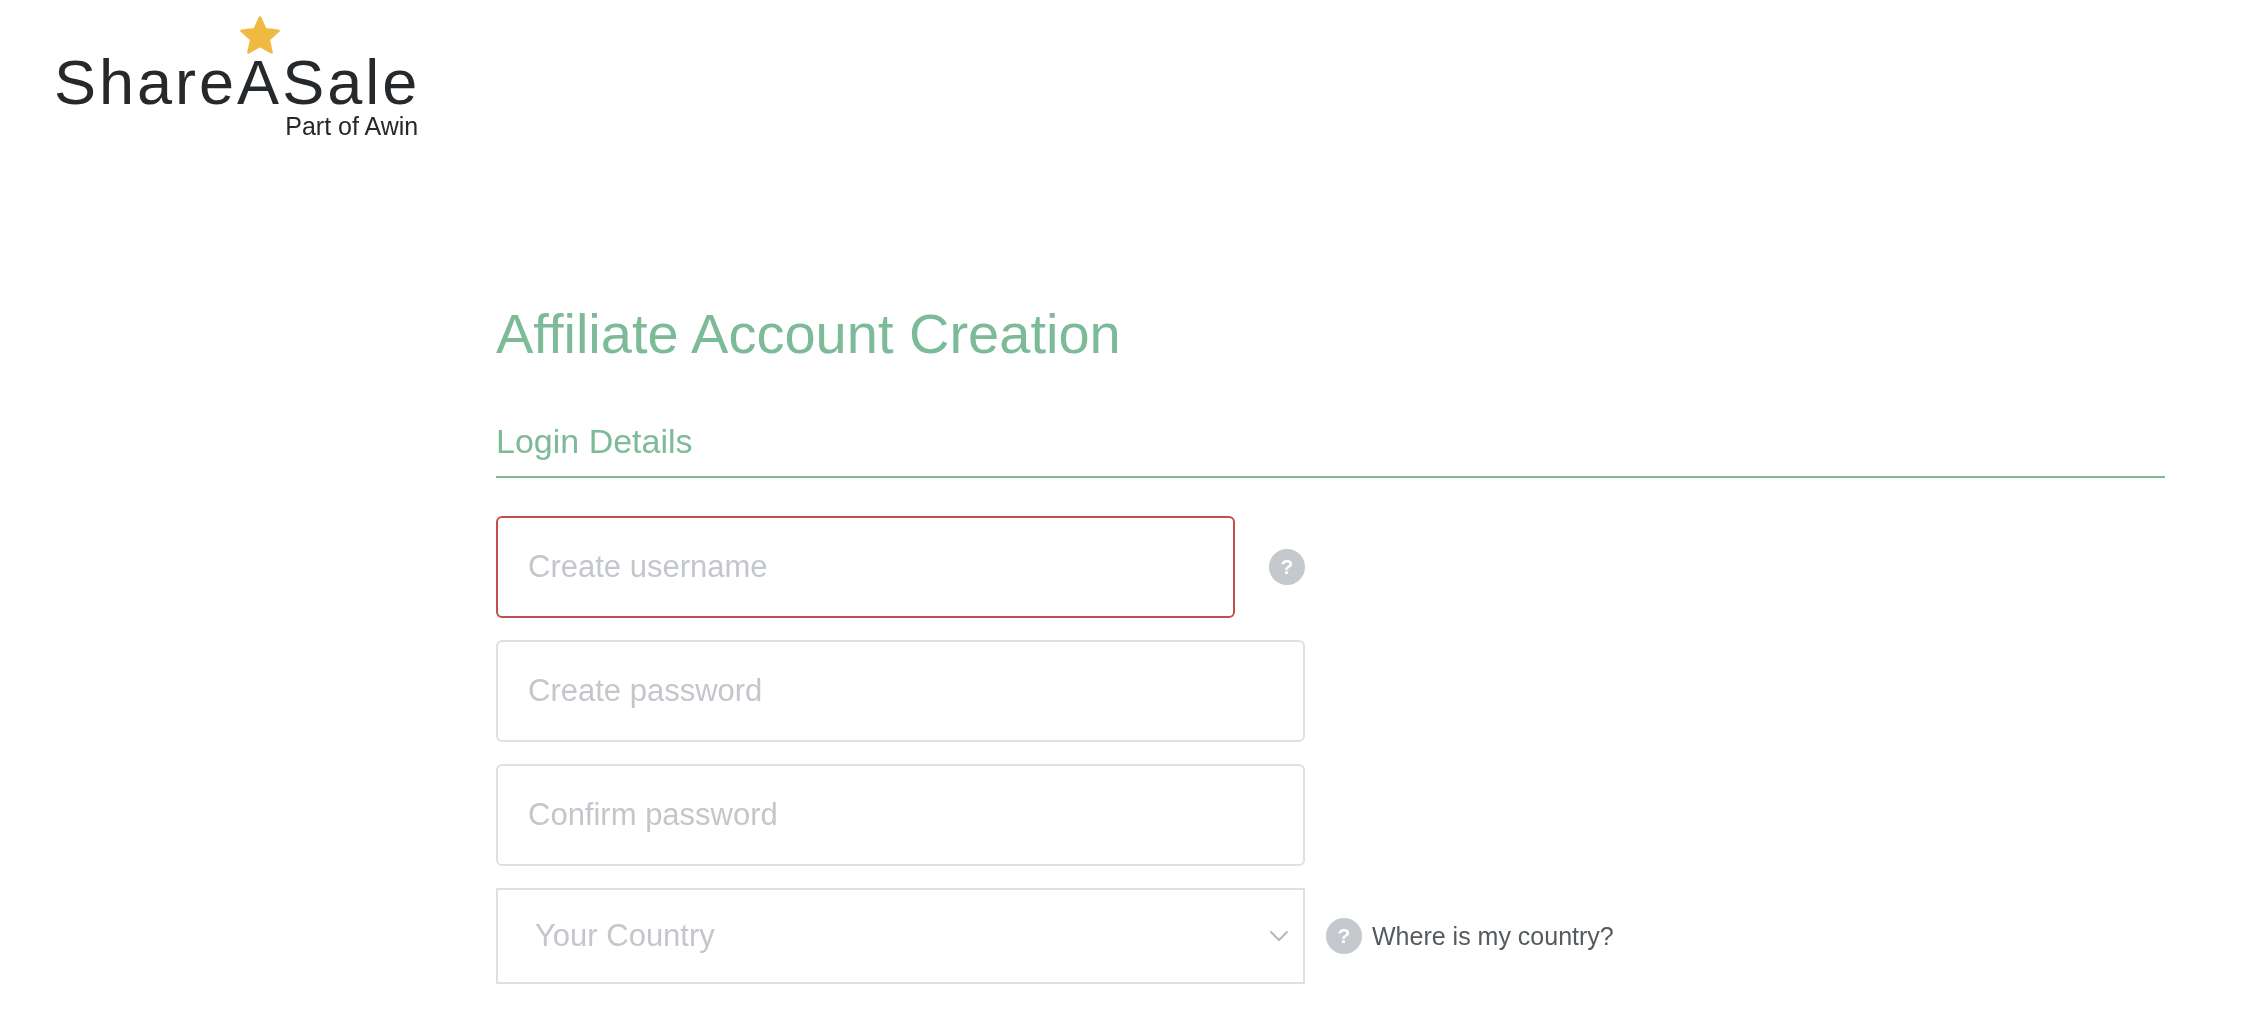 The image size is (2242, 1016). Describe the element at coordinates (1279, 936) in the screenshot. I see `chevron-down-icon` at that location.